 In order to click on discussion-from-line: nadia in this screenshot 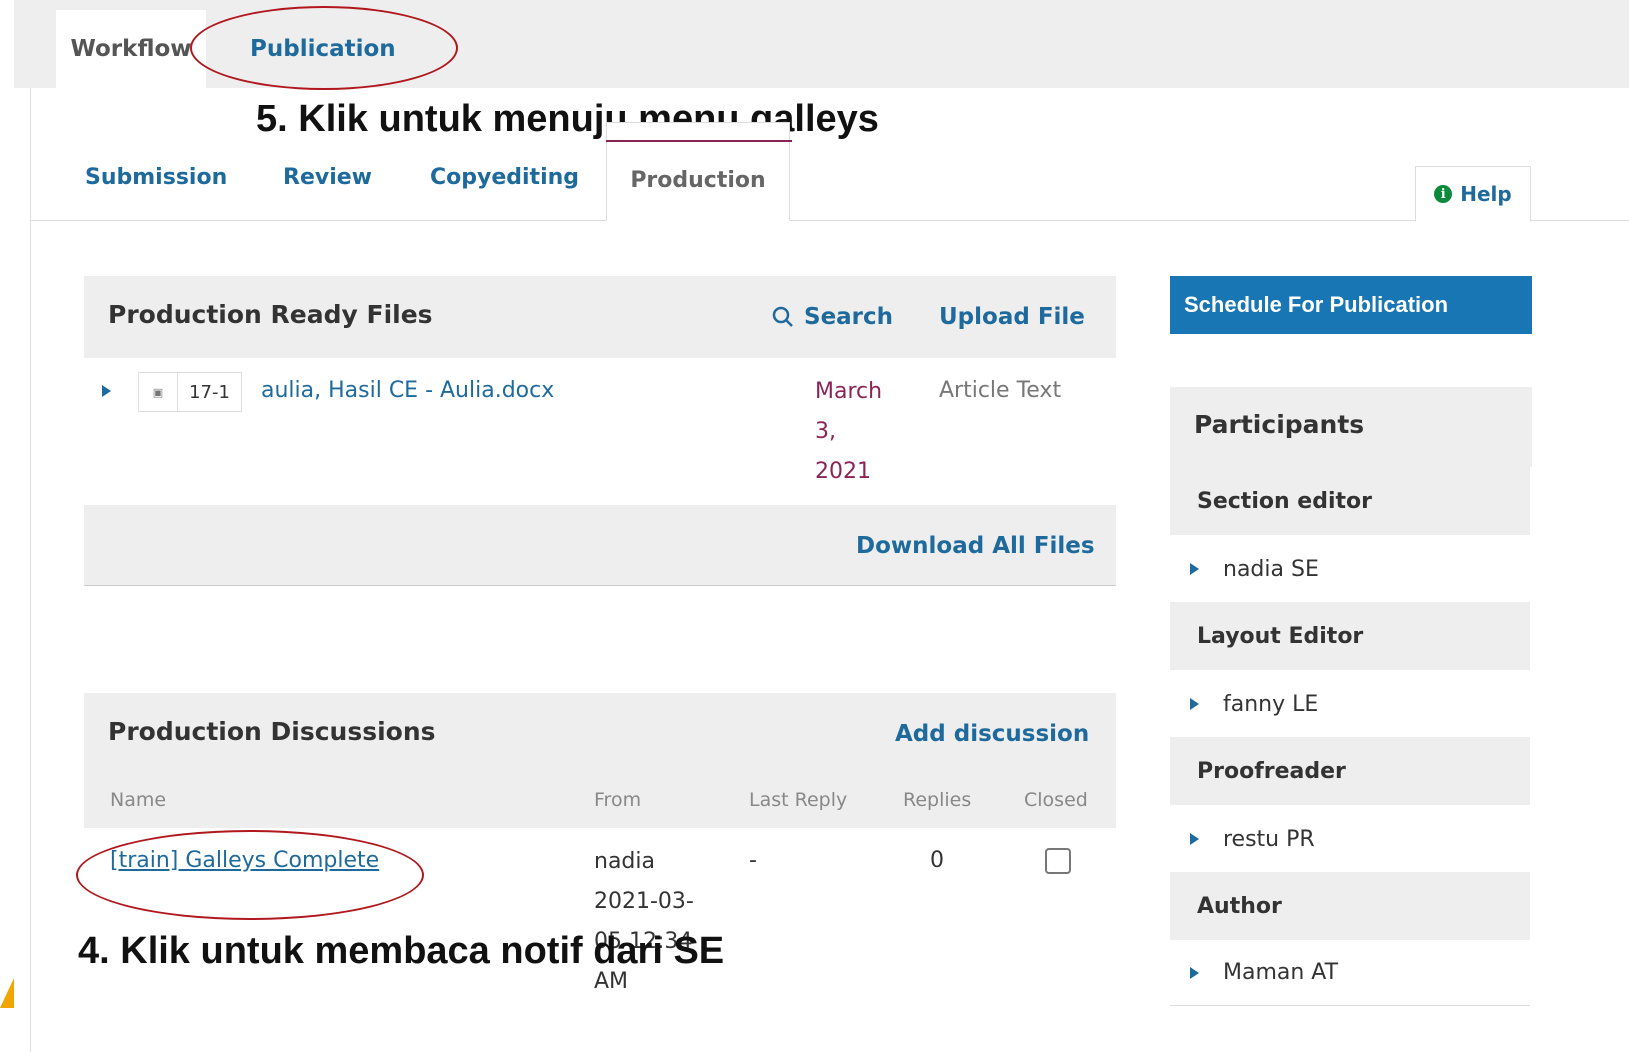, I will do `click(624, 861)`.